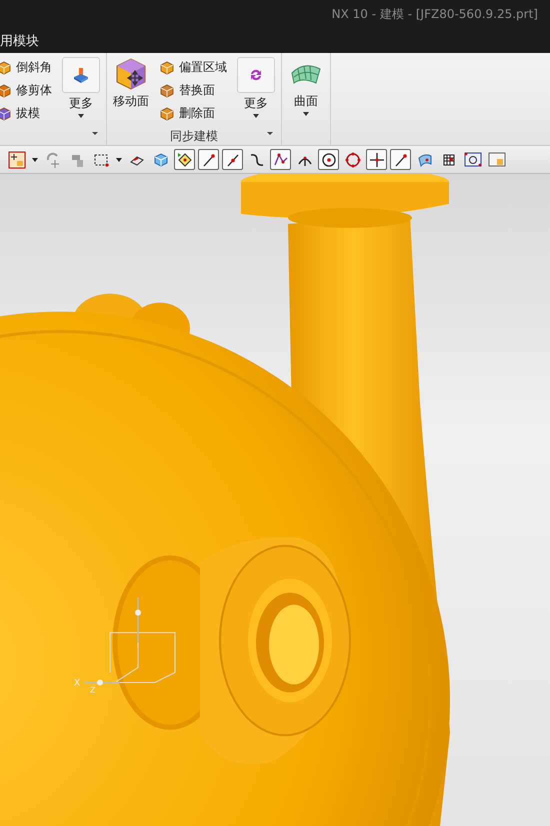  I want to click on ribbon-command: 移动面, so click(131, 92).